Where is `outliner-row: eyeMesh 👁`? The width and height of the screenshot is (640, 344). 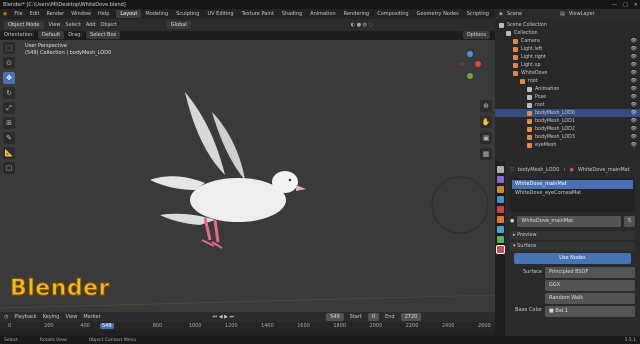
outliner-row: eyeMesh 👁 is located at coordinates (567, 145).